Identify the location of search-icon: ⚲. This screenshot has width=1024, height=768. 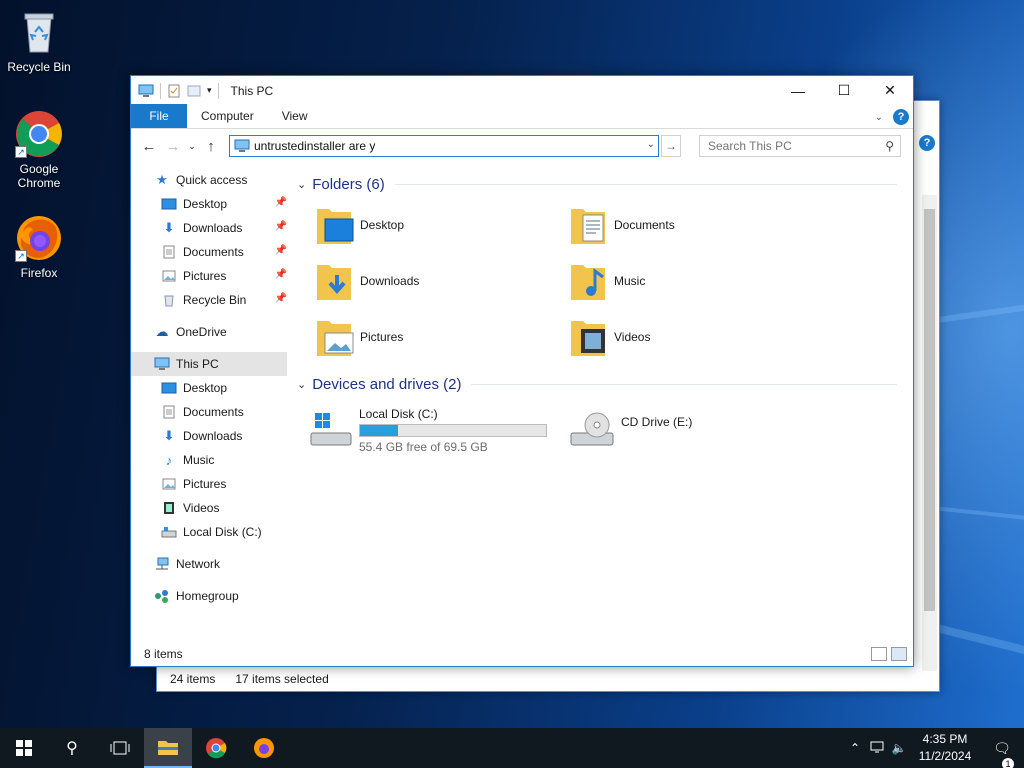
(889, 146).